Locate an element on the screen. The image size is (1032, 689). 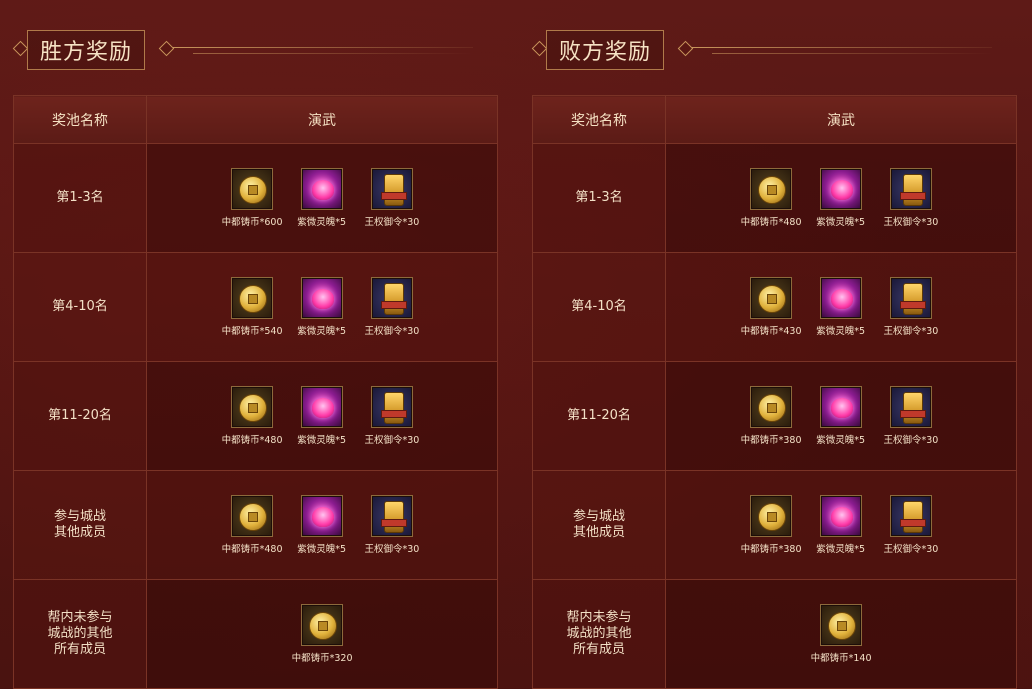
reward-item: 中都铸币*140 is located at coordinates (841, 633).